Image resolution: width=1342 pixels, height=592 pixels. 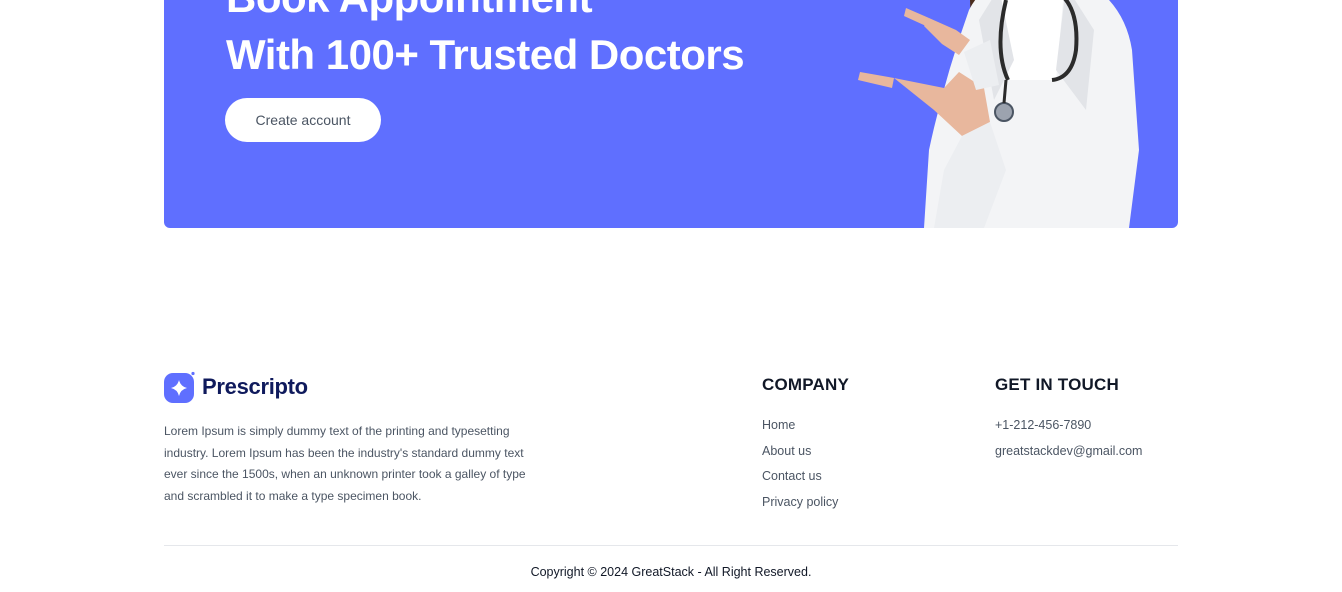 I want to click on contact-email: greatstackdev@gmail.com, so click(x=1069, y=450).